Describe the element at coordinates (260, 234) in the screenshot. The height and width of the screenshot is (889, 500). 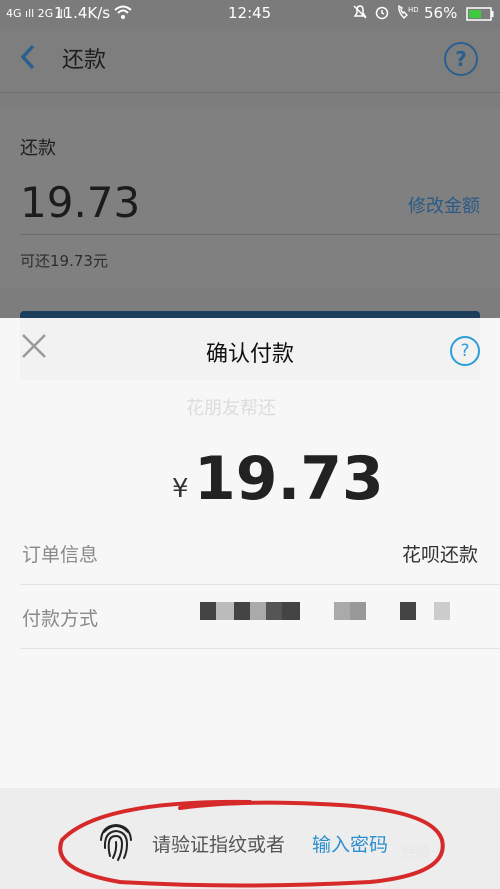
I see `divider` at that location.